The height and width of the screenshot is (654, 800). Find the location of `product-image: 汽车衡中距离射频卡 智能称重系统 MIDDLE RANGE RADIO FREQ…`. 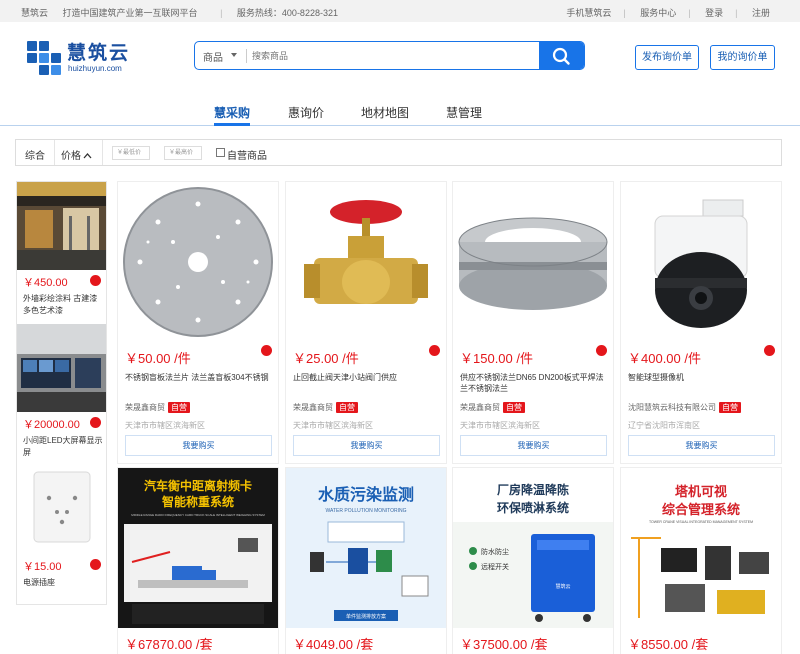

product-image: 汽车衡中距离射频卡 智能称重系统 MIDDLE RANGE RADIO FREQ… is located at coordinates (198, 548).